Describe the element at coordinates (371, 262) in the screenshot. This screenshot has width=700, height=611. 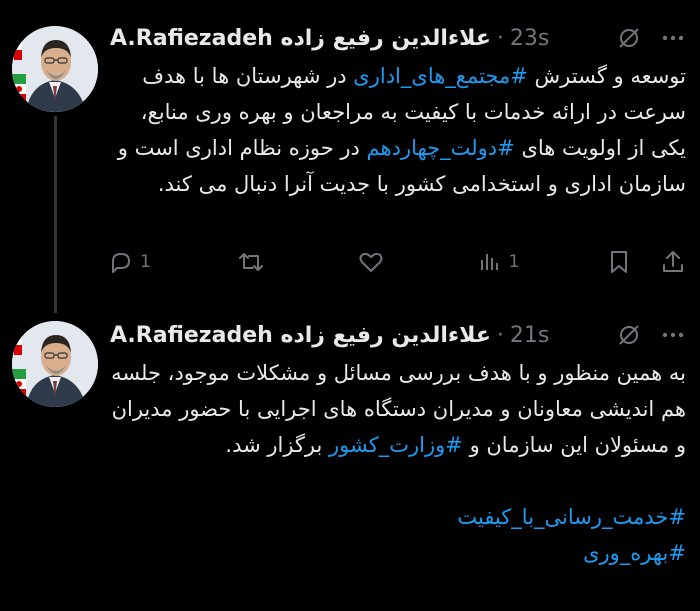
I see `heart-icon` at that location.